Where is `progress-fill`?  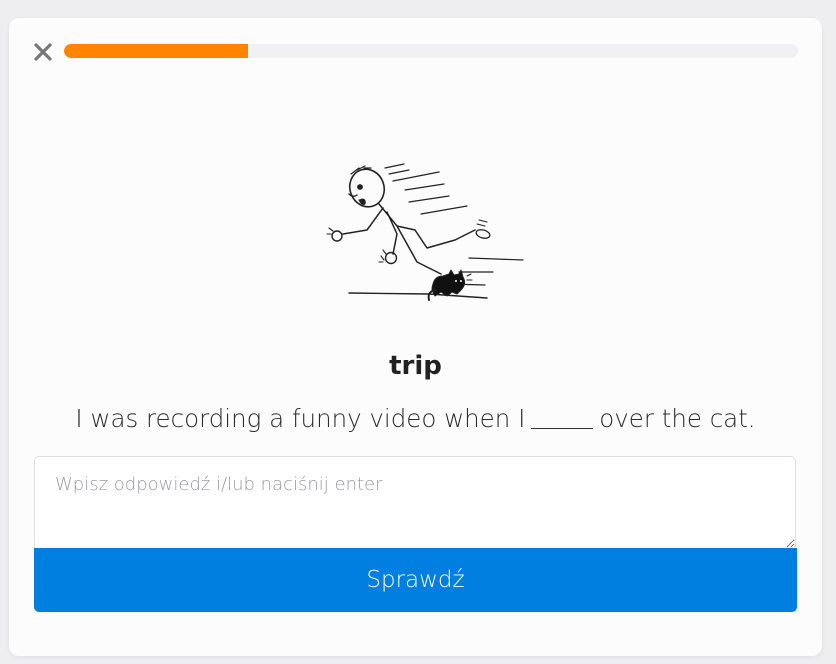
progress-fill is located at coordinates (156, 51).